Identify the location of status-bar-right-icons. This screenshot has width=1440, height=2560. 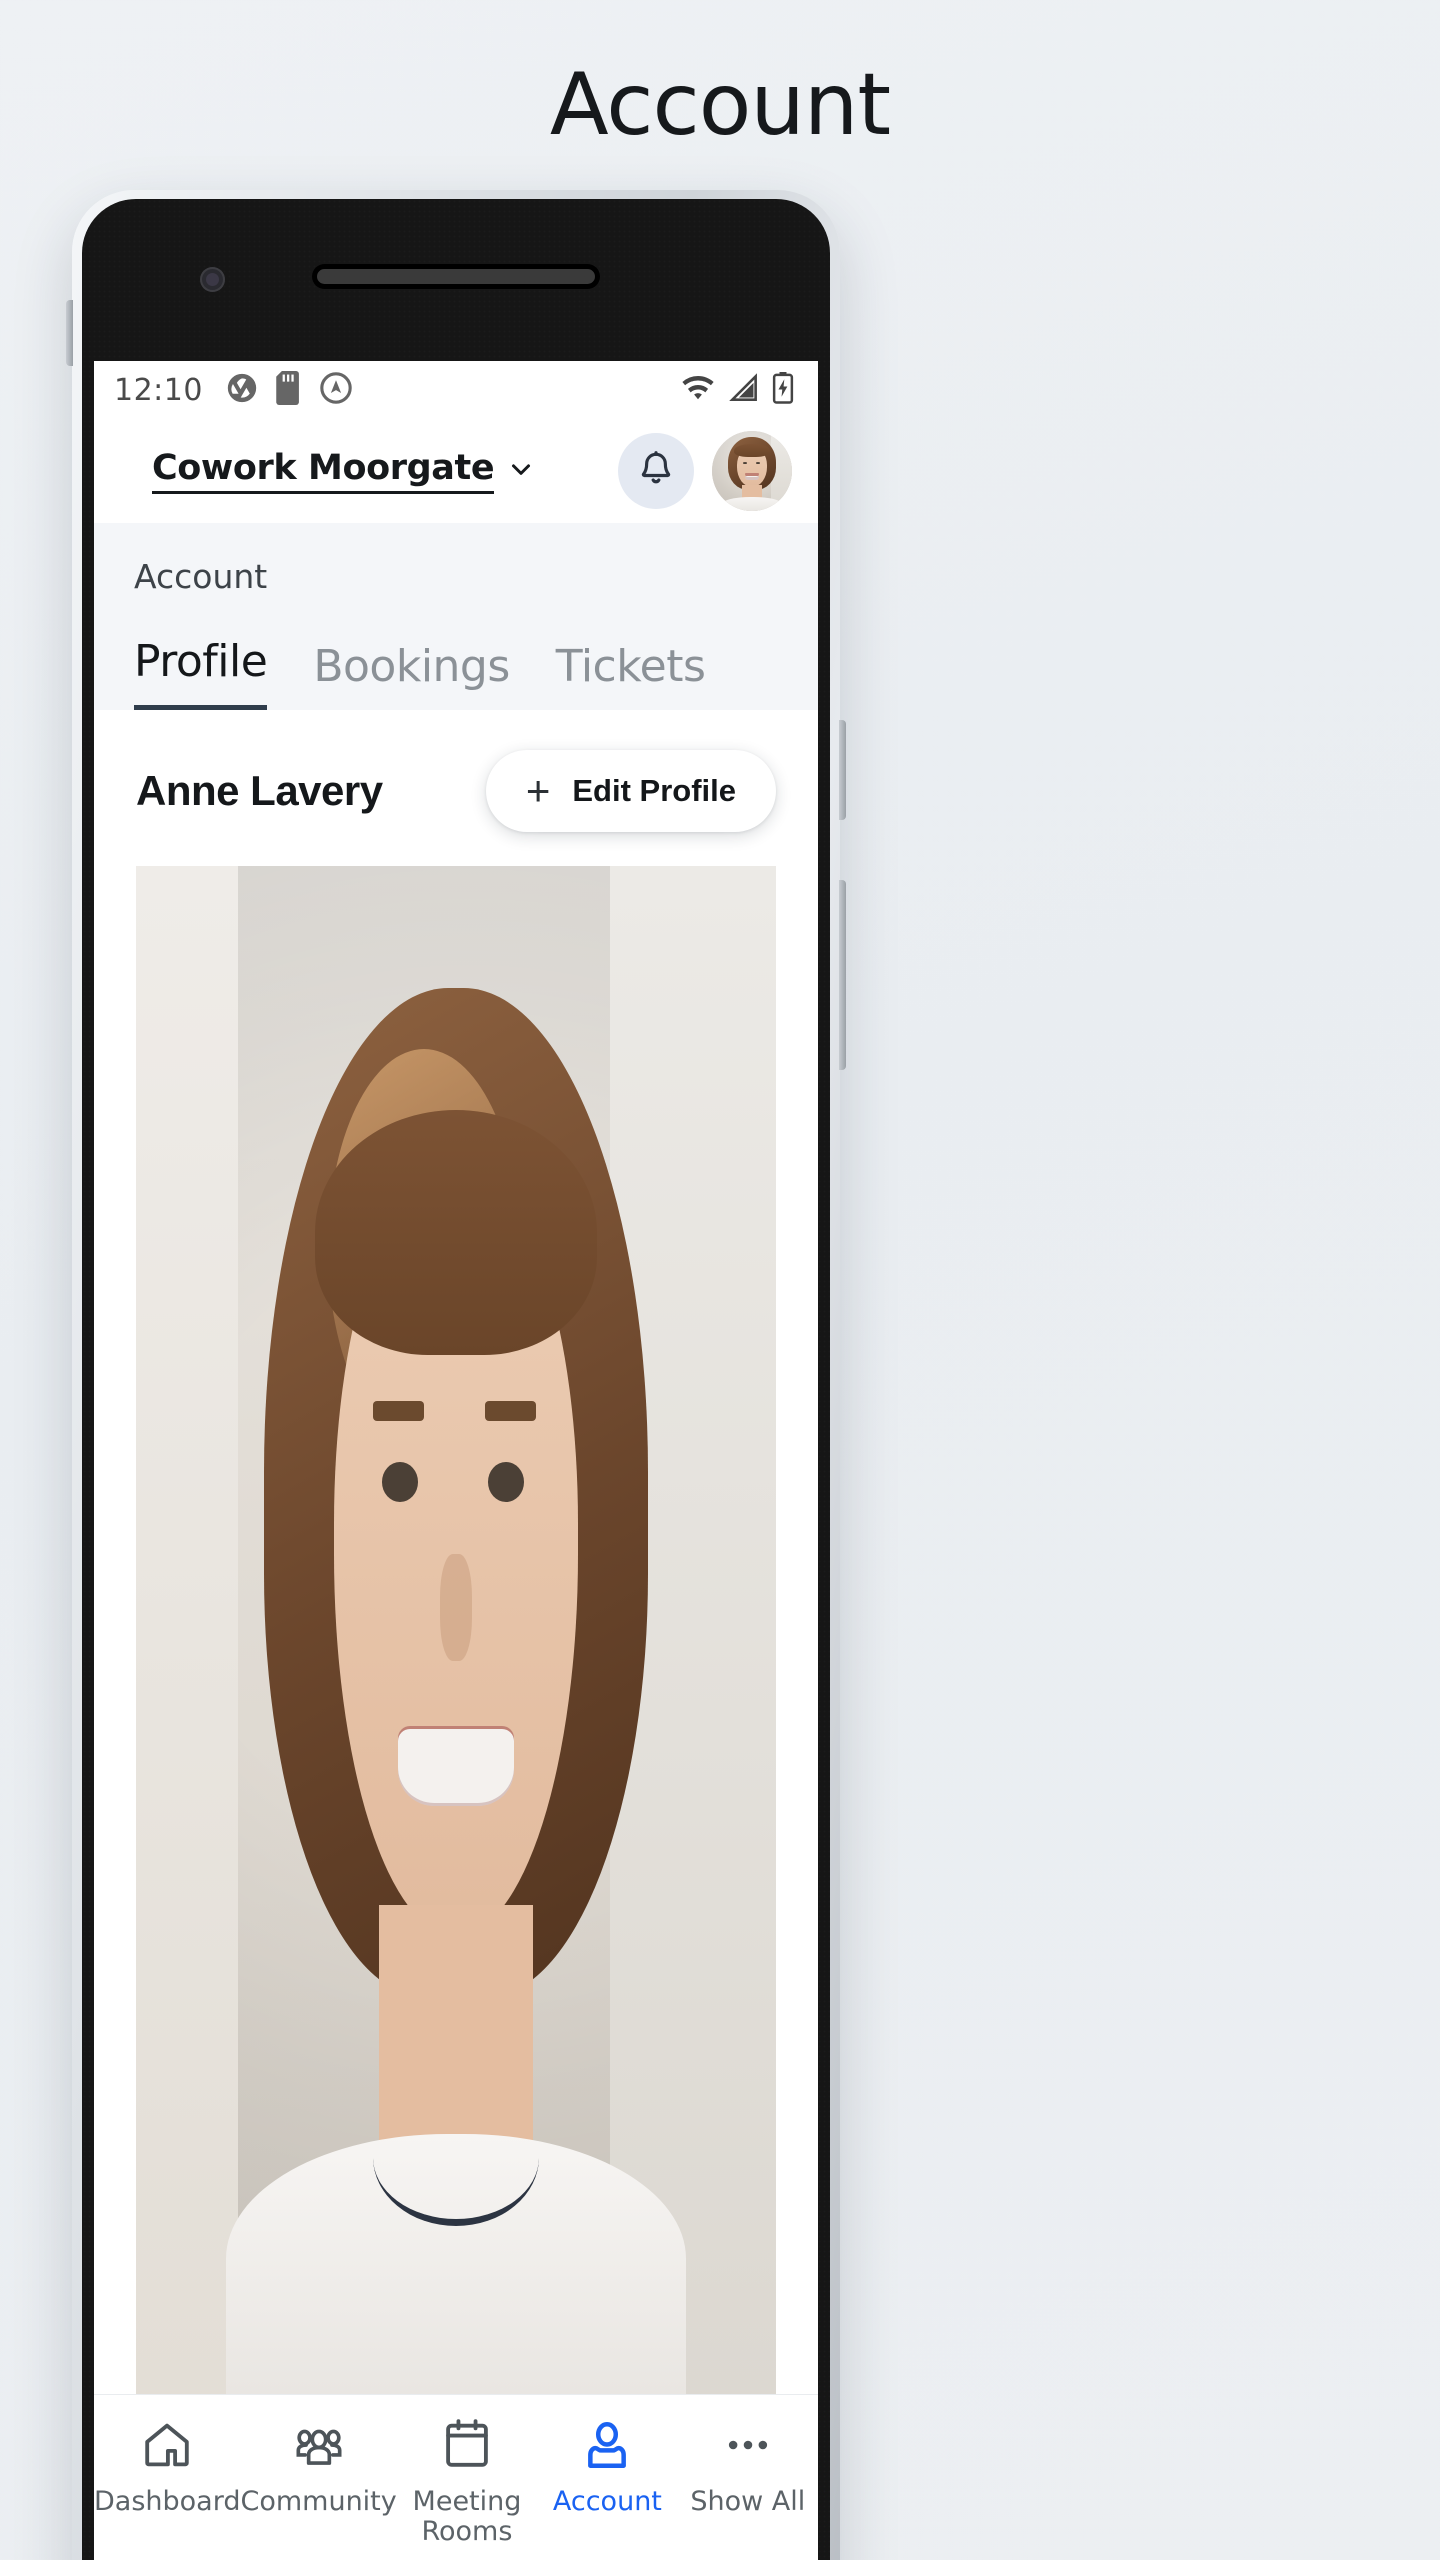
(737, 390).